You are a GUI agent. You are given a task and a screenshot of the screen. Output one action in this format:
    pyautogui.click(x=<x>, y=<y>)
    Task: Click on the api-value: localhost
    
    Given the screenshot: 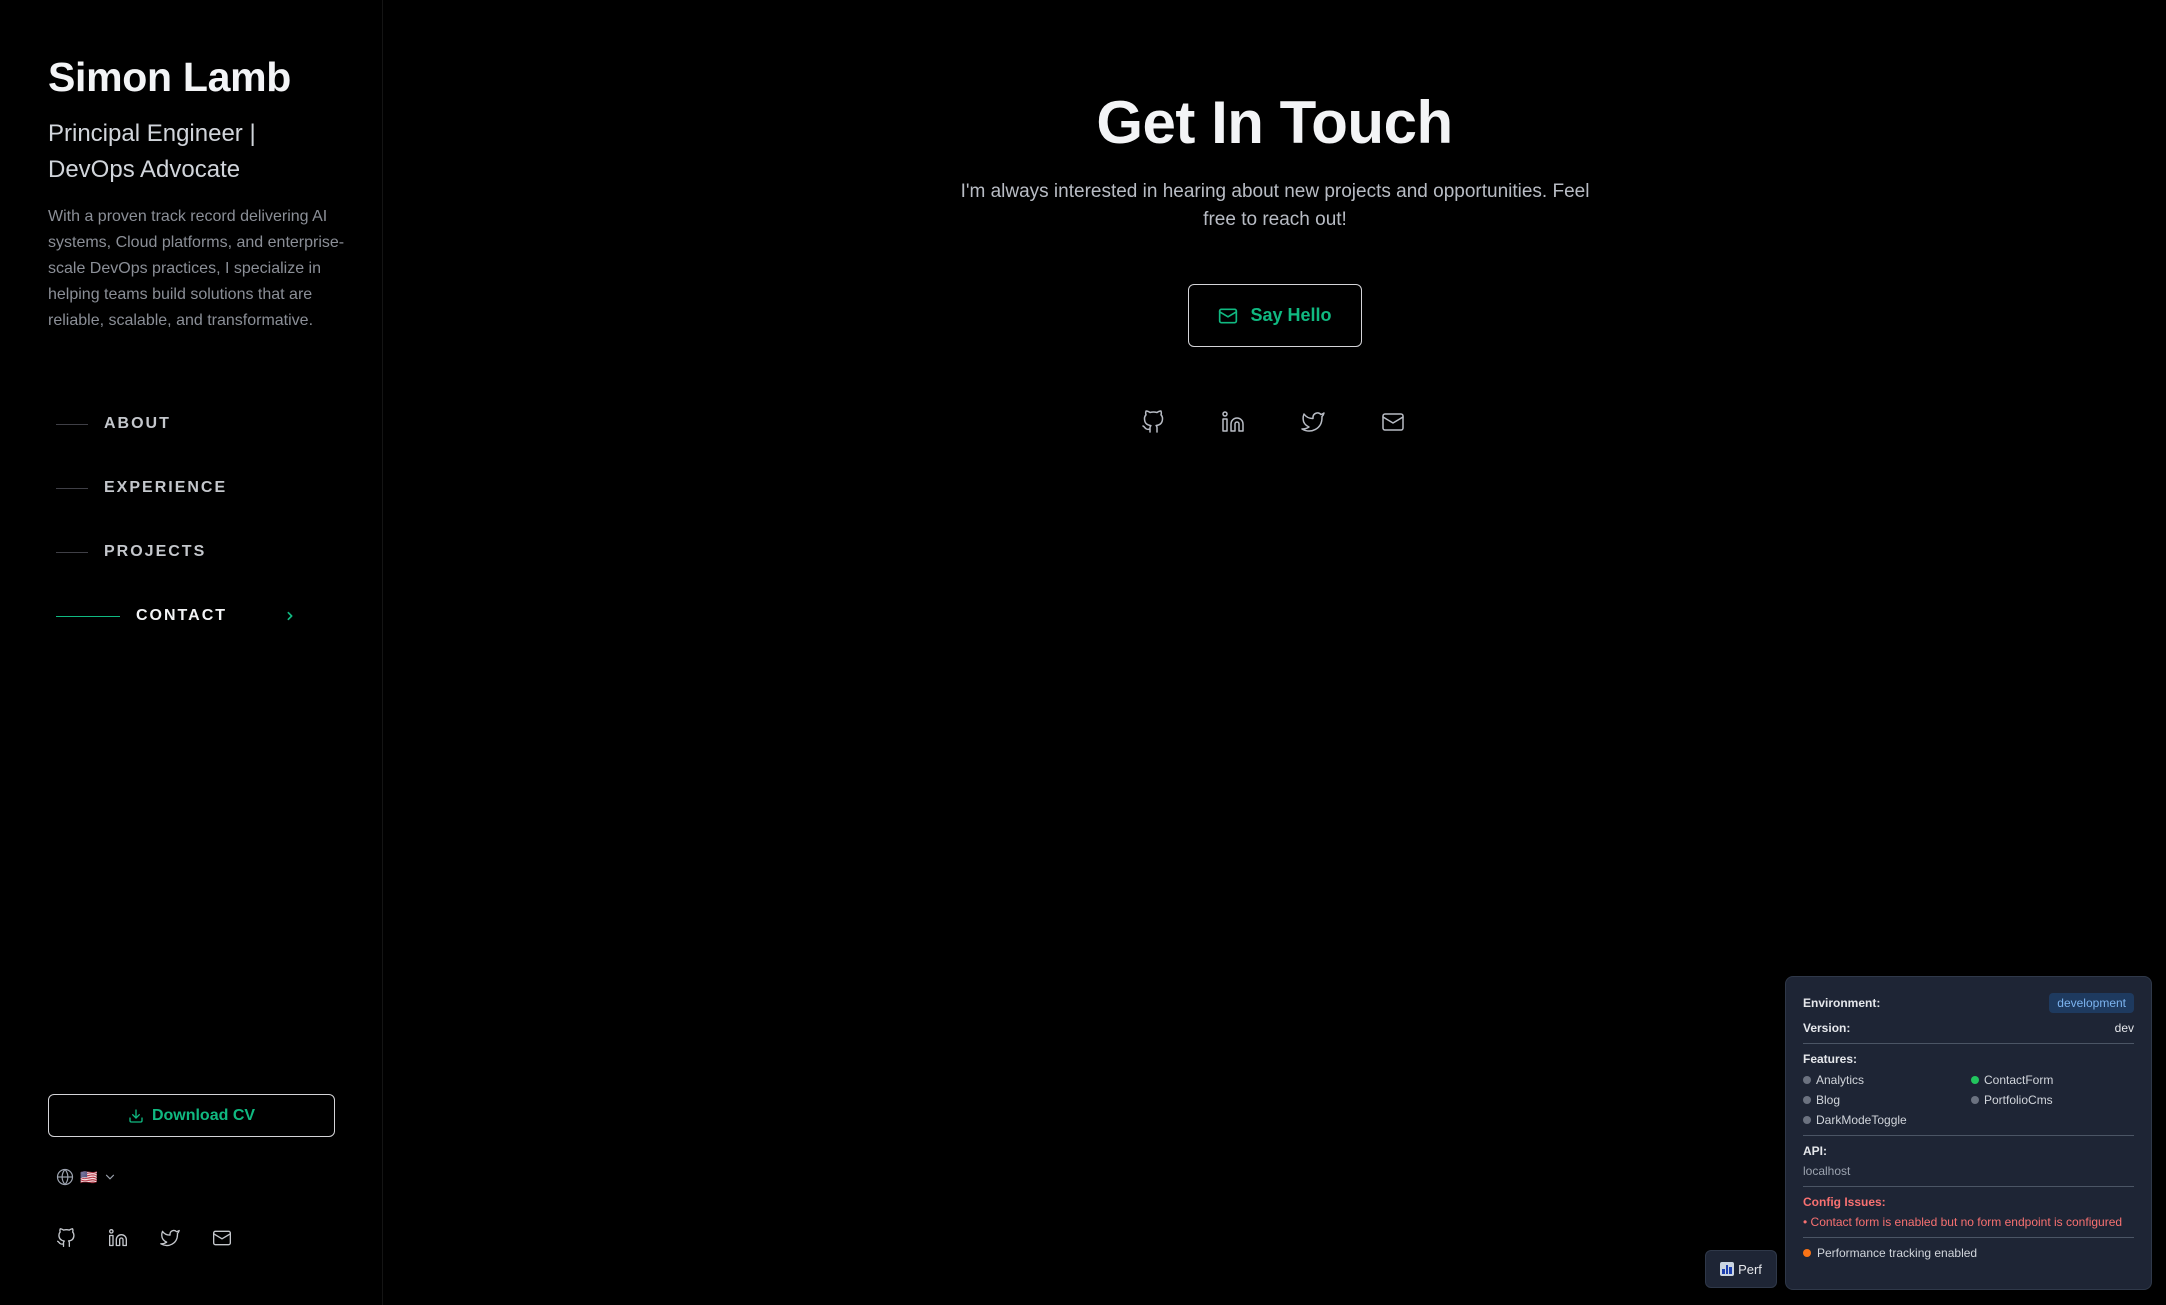 What is the action you would take?
    pyautogui.click(x=1827, y=1171)
    